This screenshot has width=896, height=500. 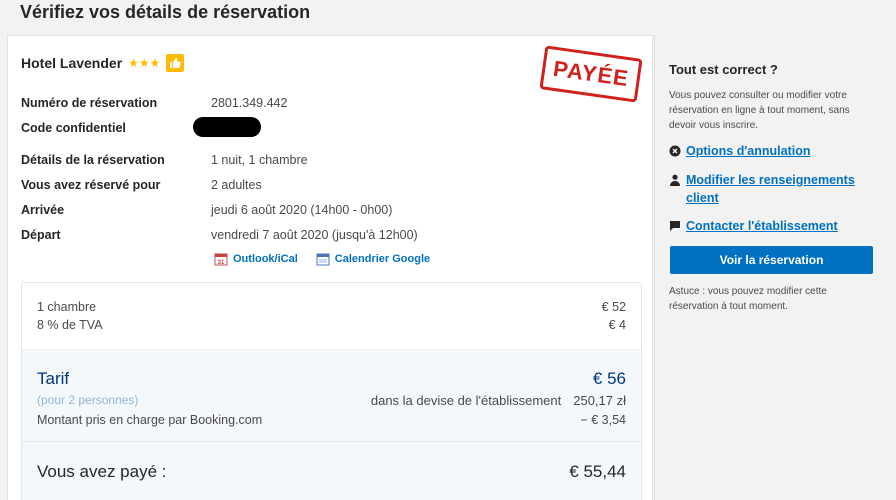 I want to click on detail-value: 1 nuit, 1 chambre, so click(x=259, y=160).